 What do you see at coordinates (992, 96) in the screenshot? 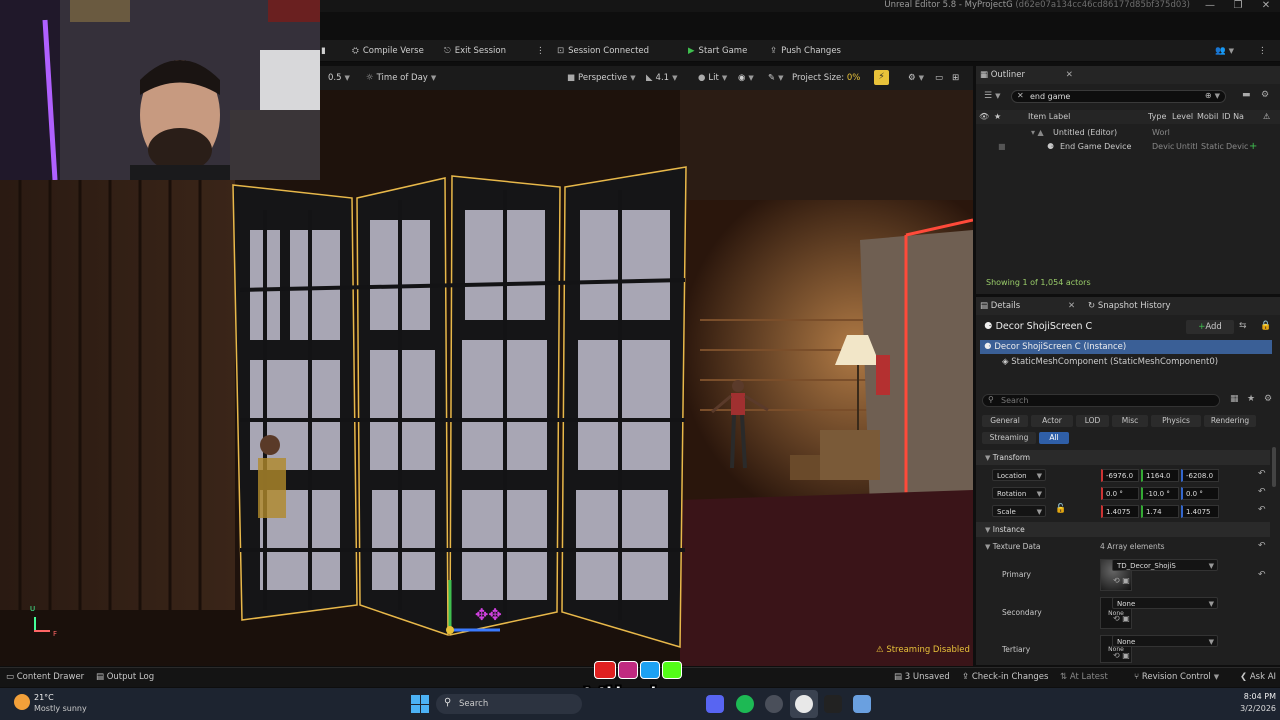
I see `filter-icon: ☰ ▼` at bounding box center [992, 96].